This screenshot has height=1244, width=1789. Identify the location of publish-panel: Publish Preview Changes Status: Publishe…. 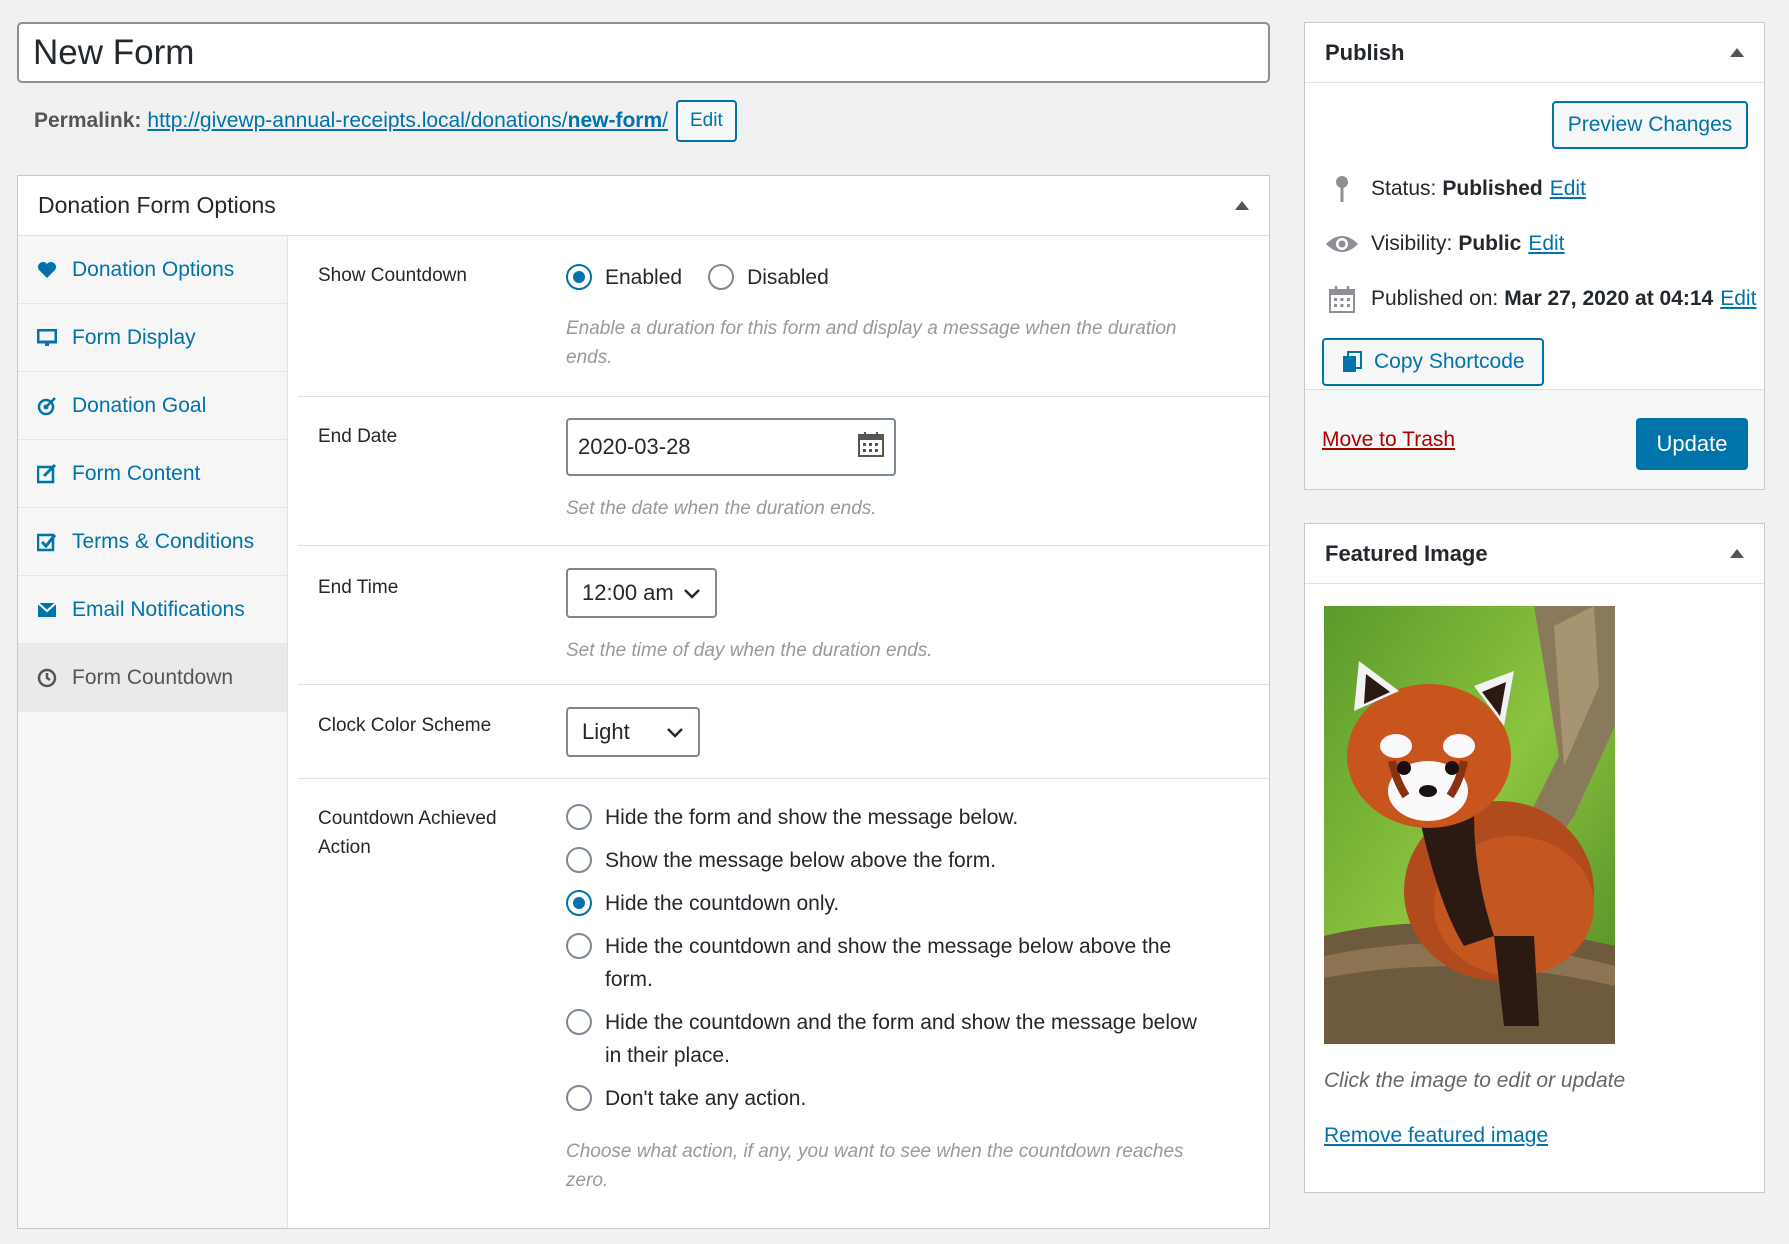
(1534, 256).